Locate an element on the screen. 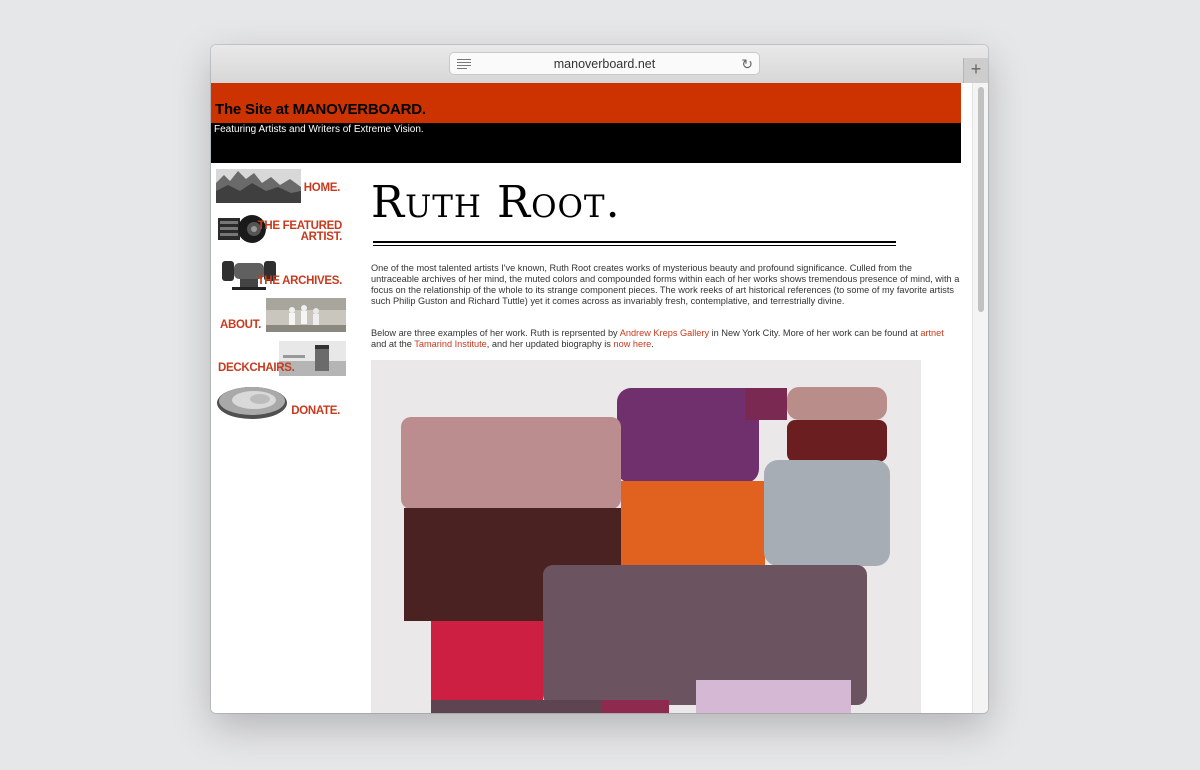  browser-toolbar: manoverboard.net ↻ + is located at coordinates (599, 64).